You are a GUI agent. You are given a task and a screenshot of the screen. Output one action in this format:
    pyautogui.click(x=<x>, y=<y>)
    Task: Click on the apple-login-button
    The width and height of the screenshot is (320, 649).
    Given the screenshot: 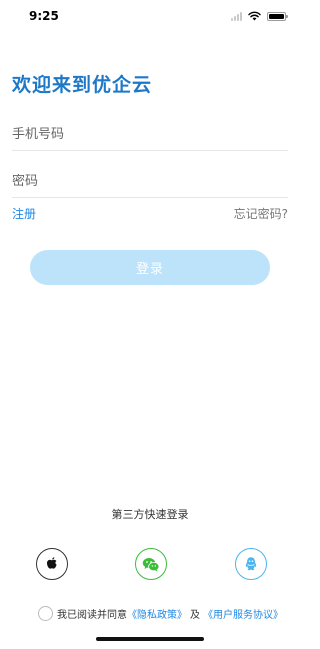 What is the action you would take?
    pyautogui.click(x=52, y=564)
    